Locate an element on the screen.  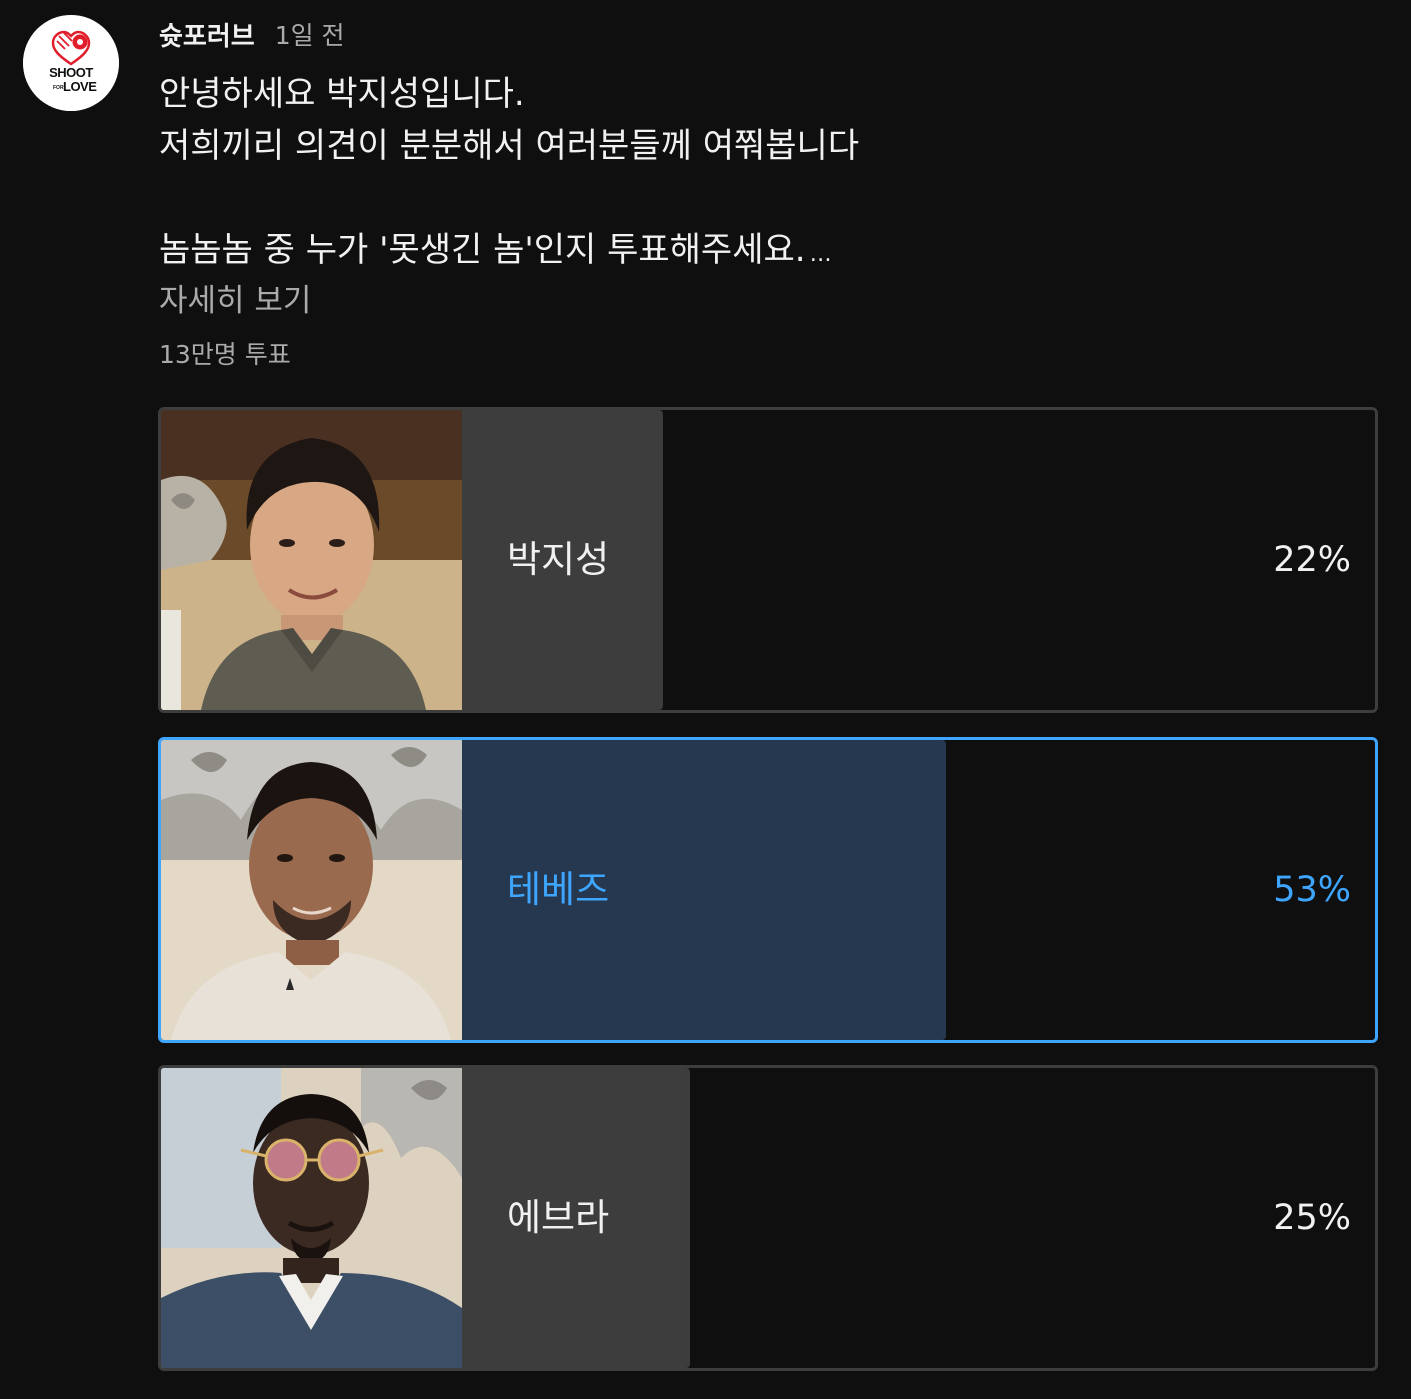
post-header: 슛포러브 1일 전 is located at coordinates (252, 34).